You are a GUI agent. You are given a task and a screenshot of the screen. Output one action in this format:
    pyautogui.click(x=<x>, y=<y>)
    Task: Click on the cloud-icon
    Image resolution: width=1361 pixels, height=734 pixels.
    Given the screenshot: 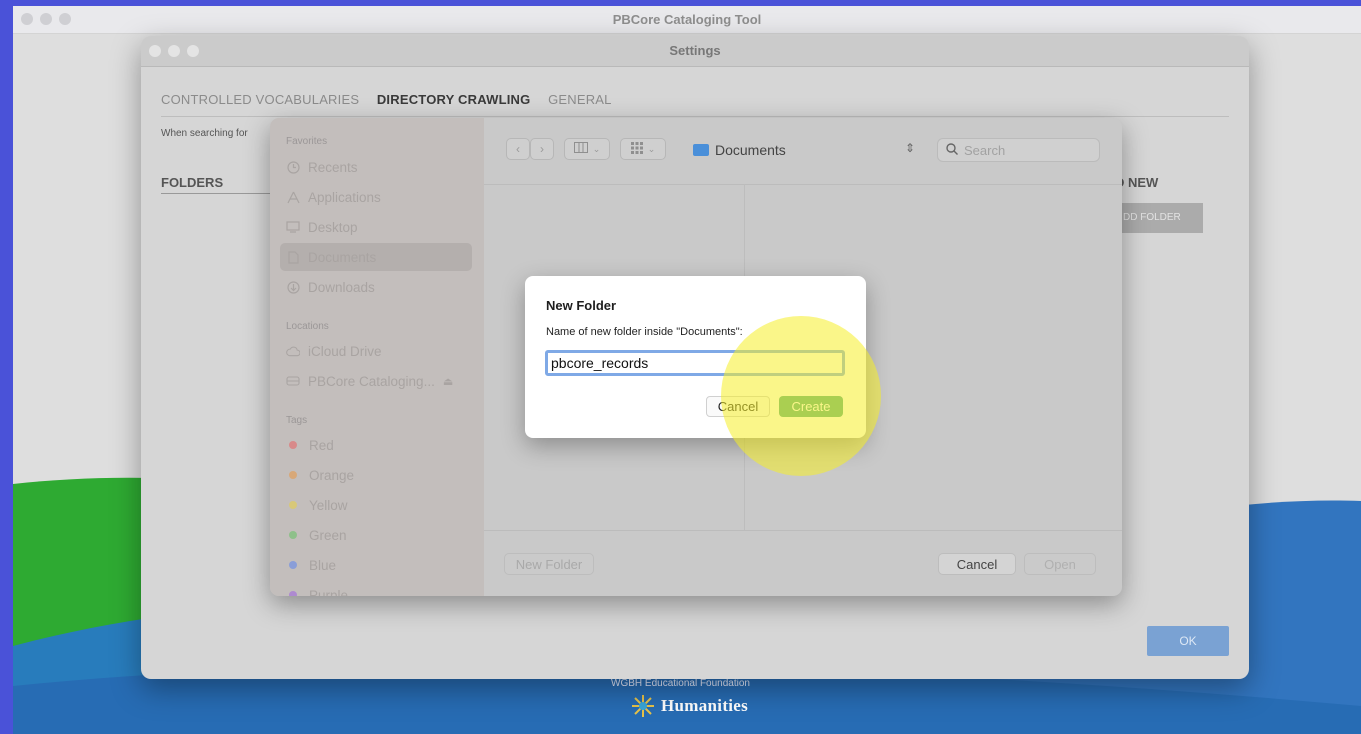 What is the action you would take?
    pyautogui.click(x=293, y=351)
    